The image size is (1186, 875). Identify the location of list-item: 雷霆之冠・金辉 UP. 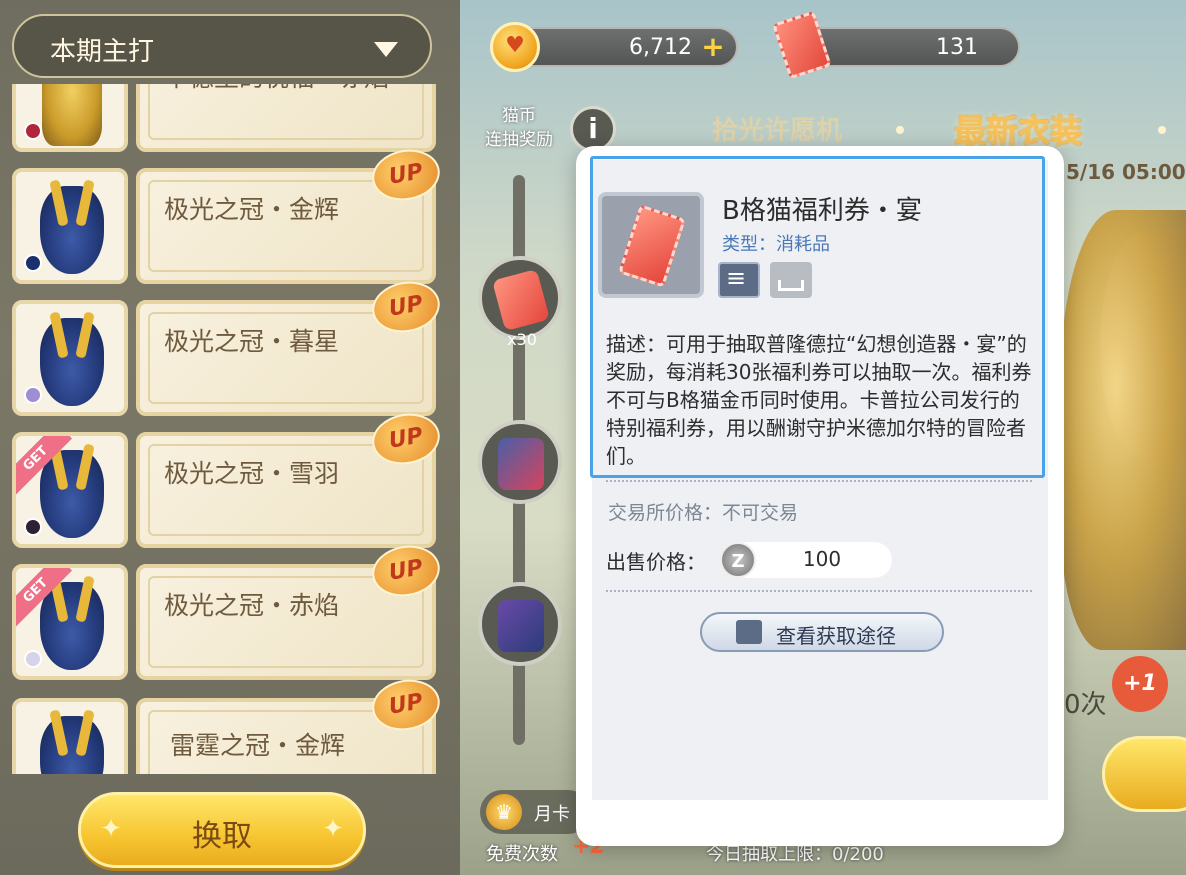
(226, 724).